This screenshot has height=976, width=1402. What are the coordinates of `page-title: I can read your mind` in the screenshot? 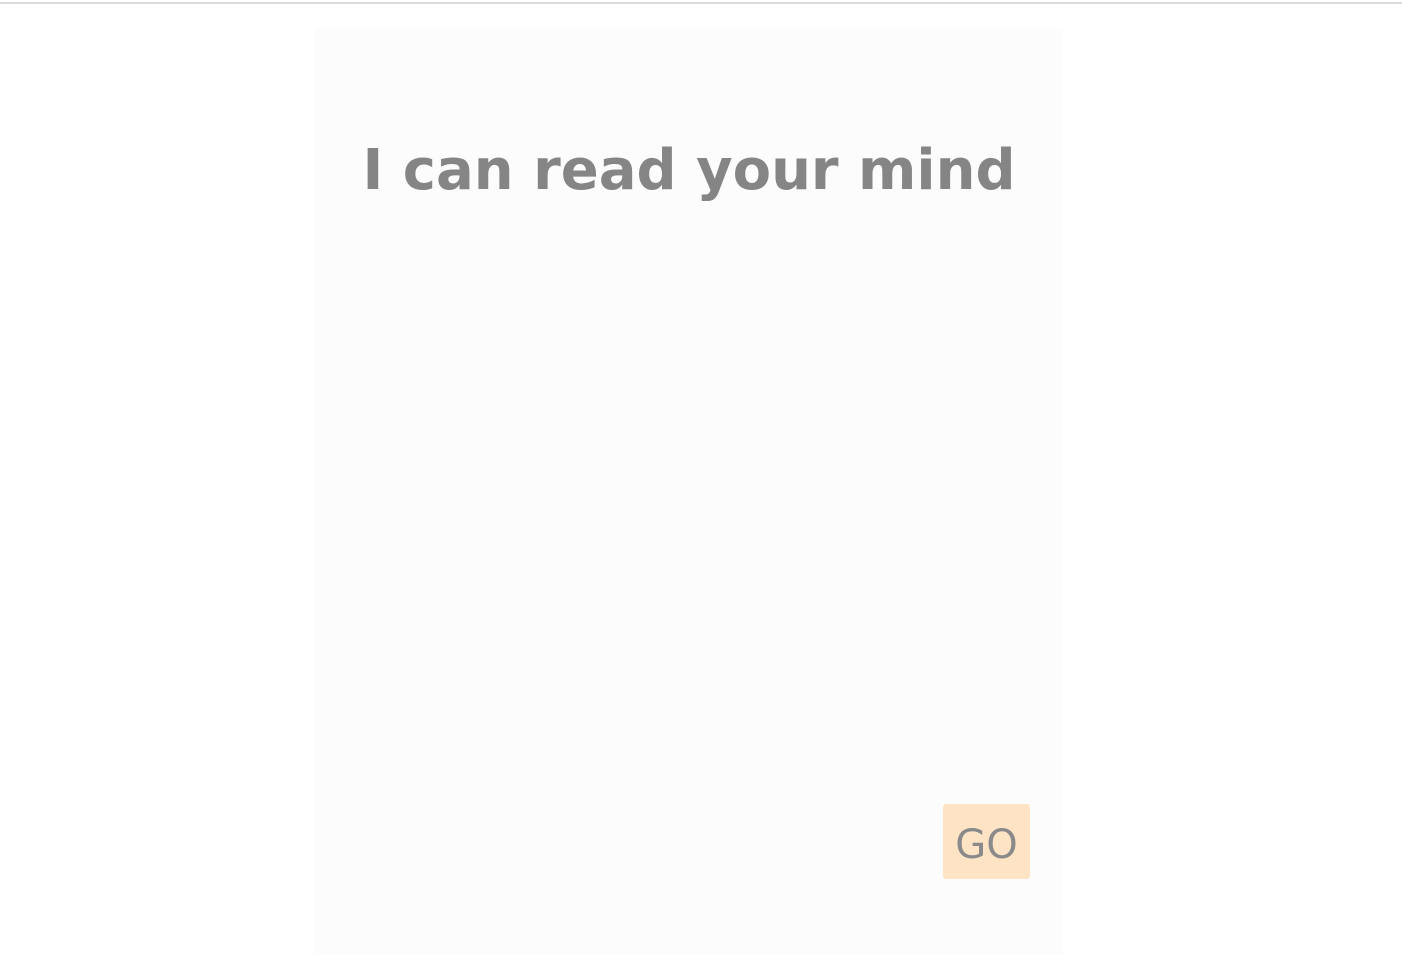 It's located at (689, 170).